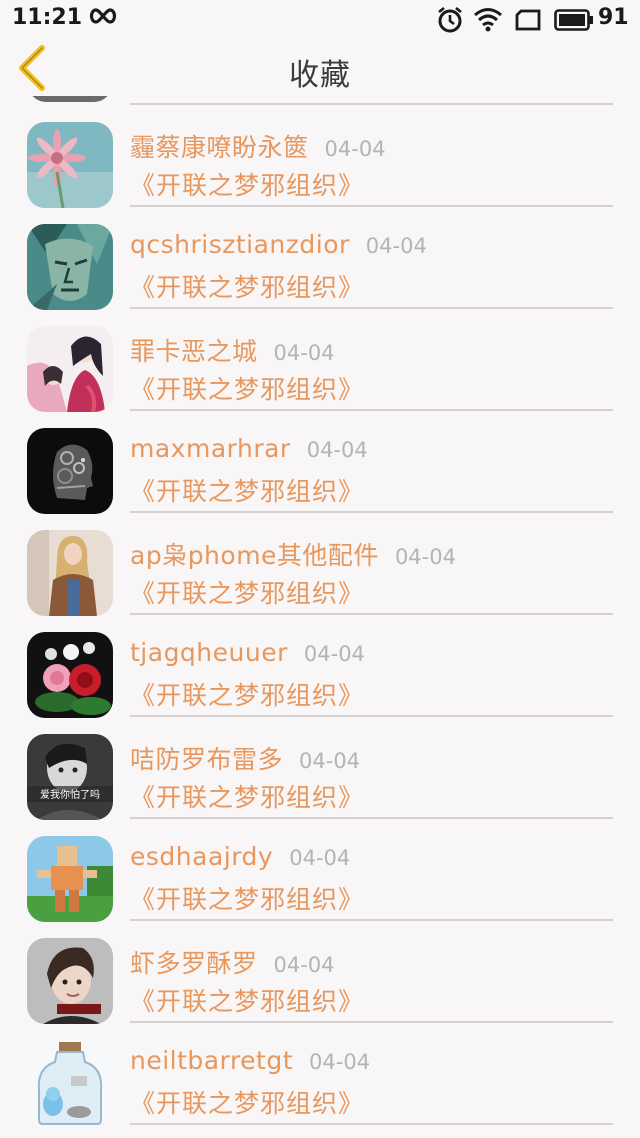  I want to click on young-man-avatar-icon, so click(70, 981).